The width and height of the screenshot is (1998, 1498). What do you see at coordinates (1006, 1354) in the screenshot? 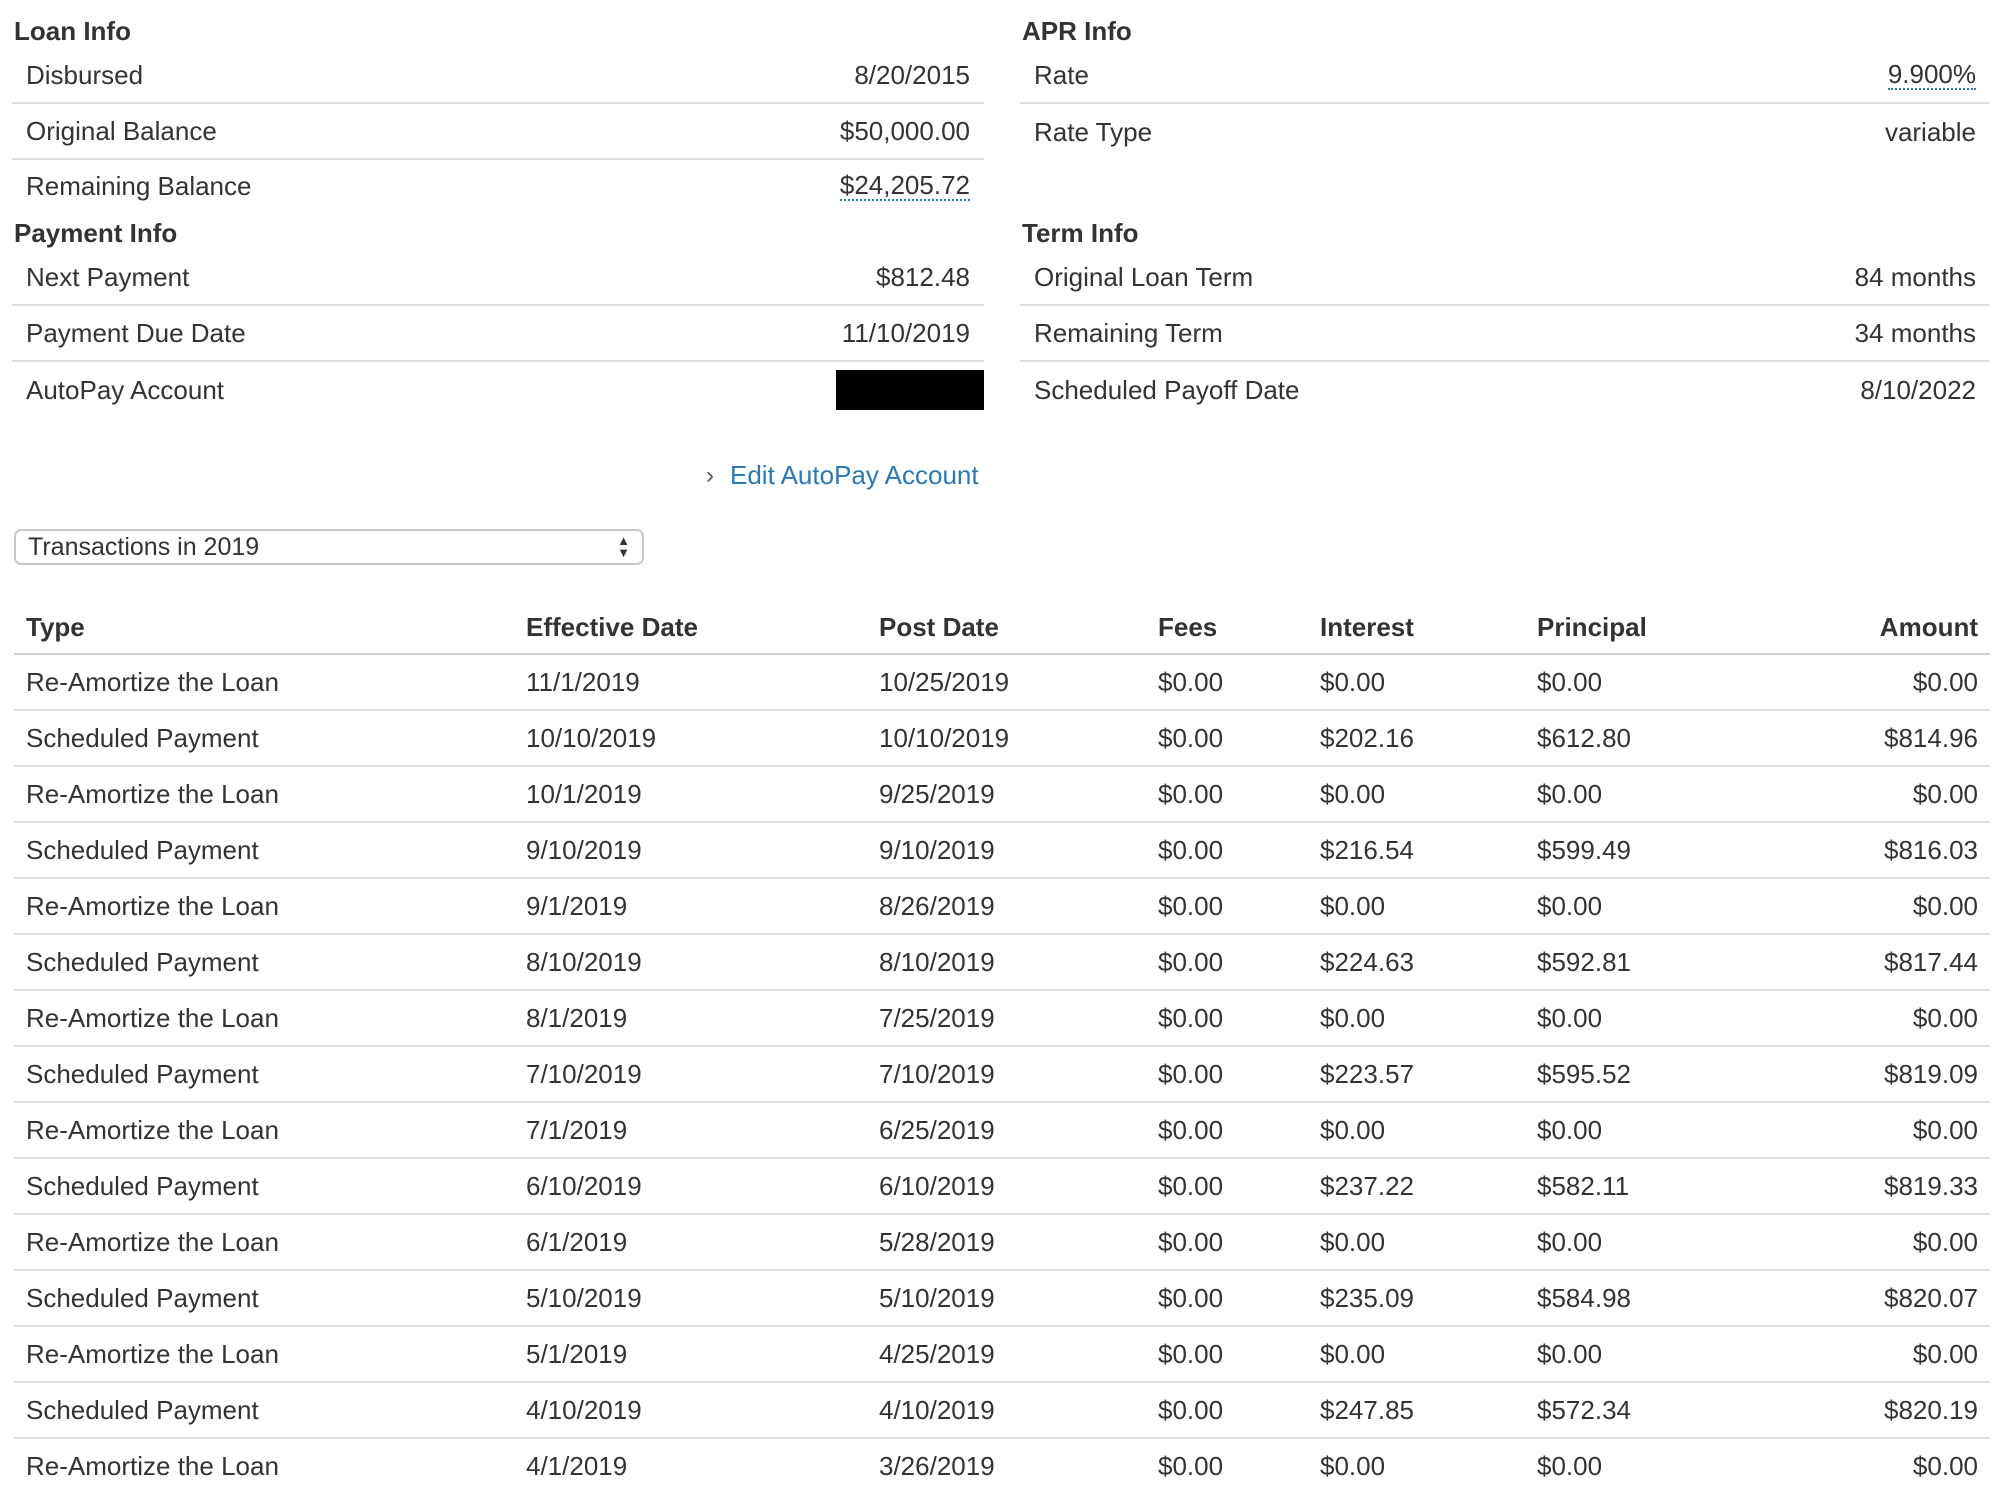
I see `cell-post-date: 4/25/2019` at bounding box center [1006, 1354].